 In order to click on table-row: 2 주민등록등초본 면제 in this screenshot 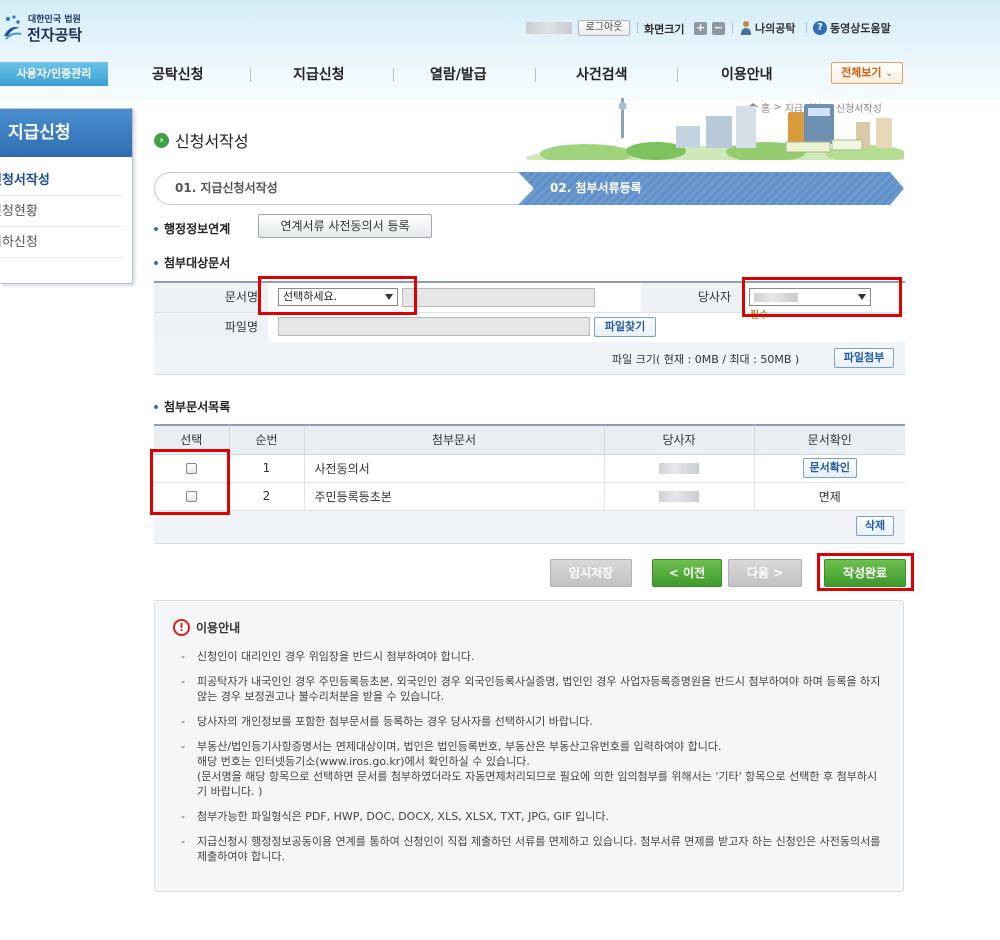, I will do `click(529, 496)`.